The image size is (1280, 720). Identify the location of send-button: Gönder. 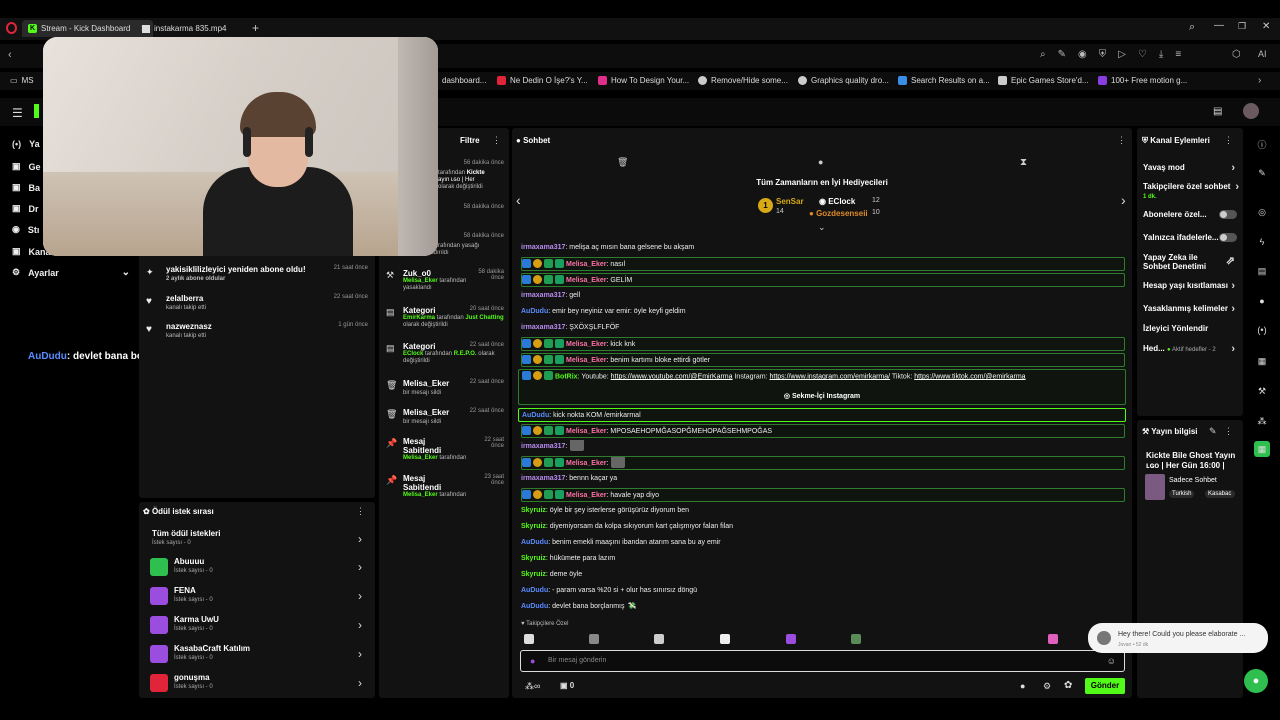
(1105, 686).